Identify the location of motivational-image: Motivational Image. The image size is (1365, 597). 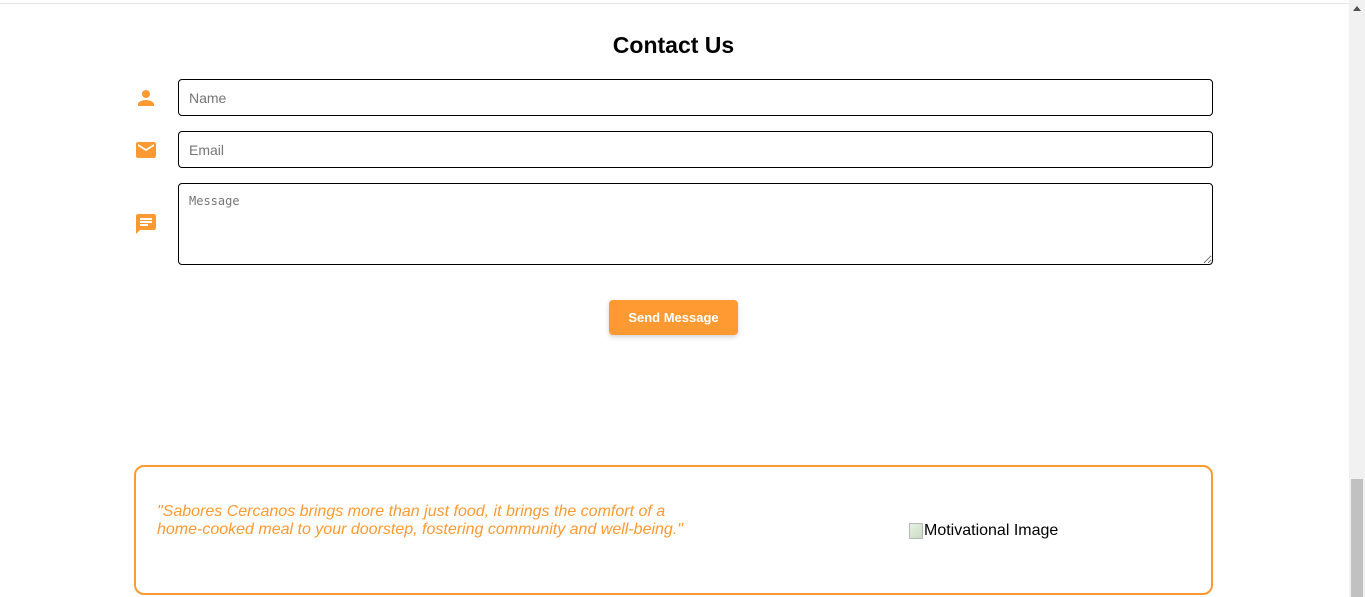
(983, 531).